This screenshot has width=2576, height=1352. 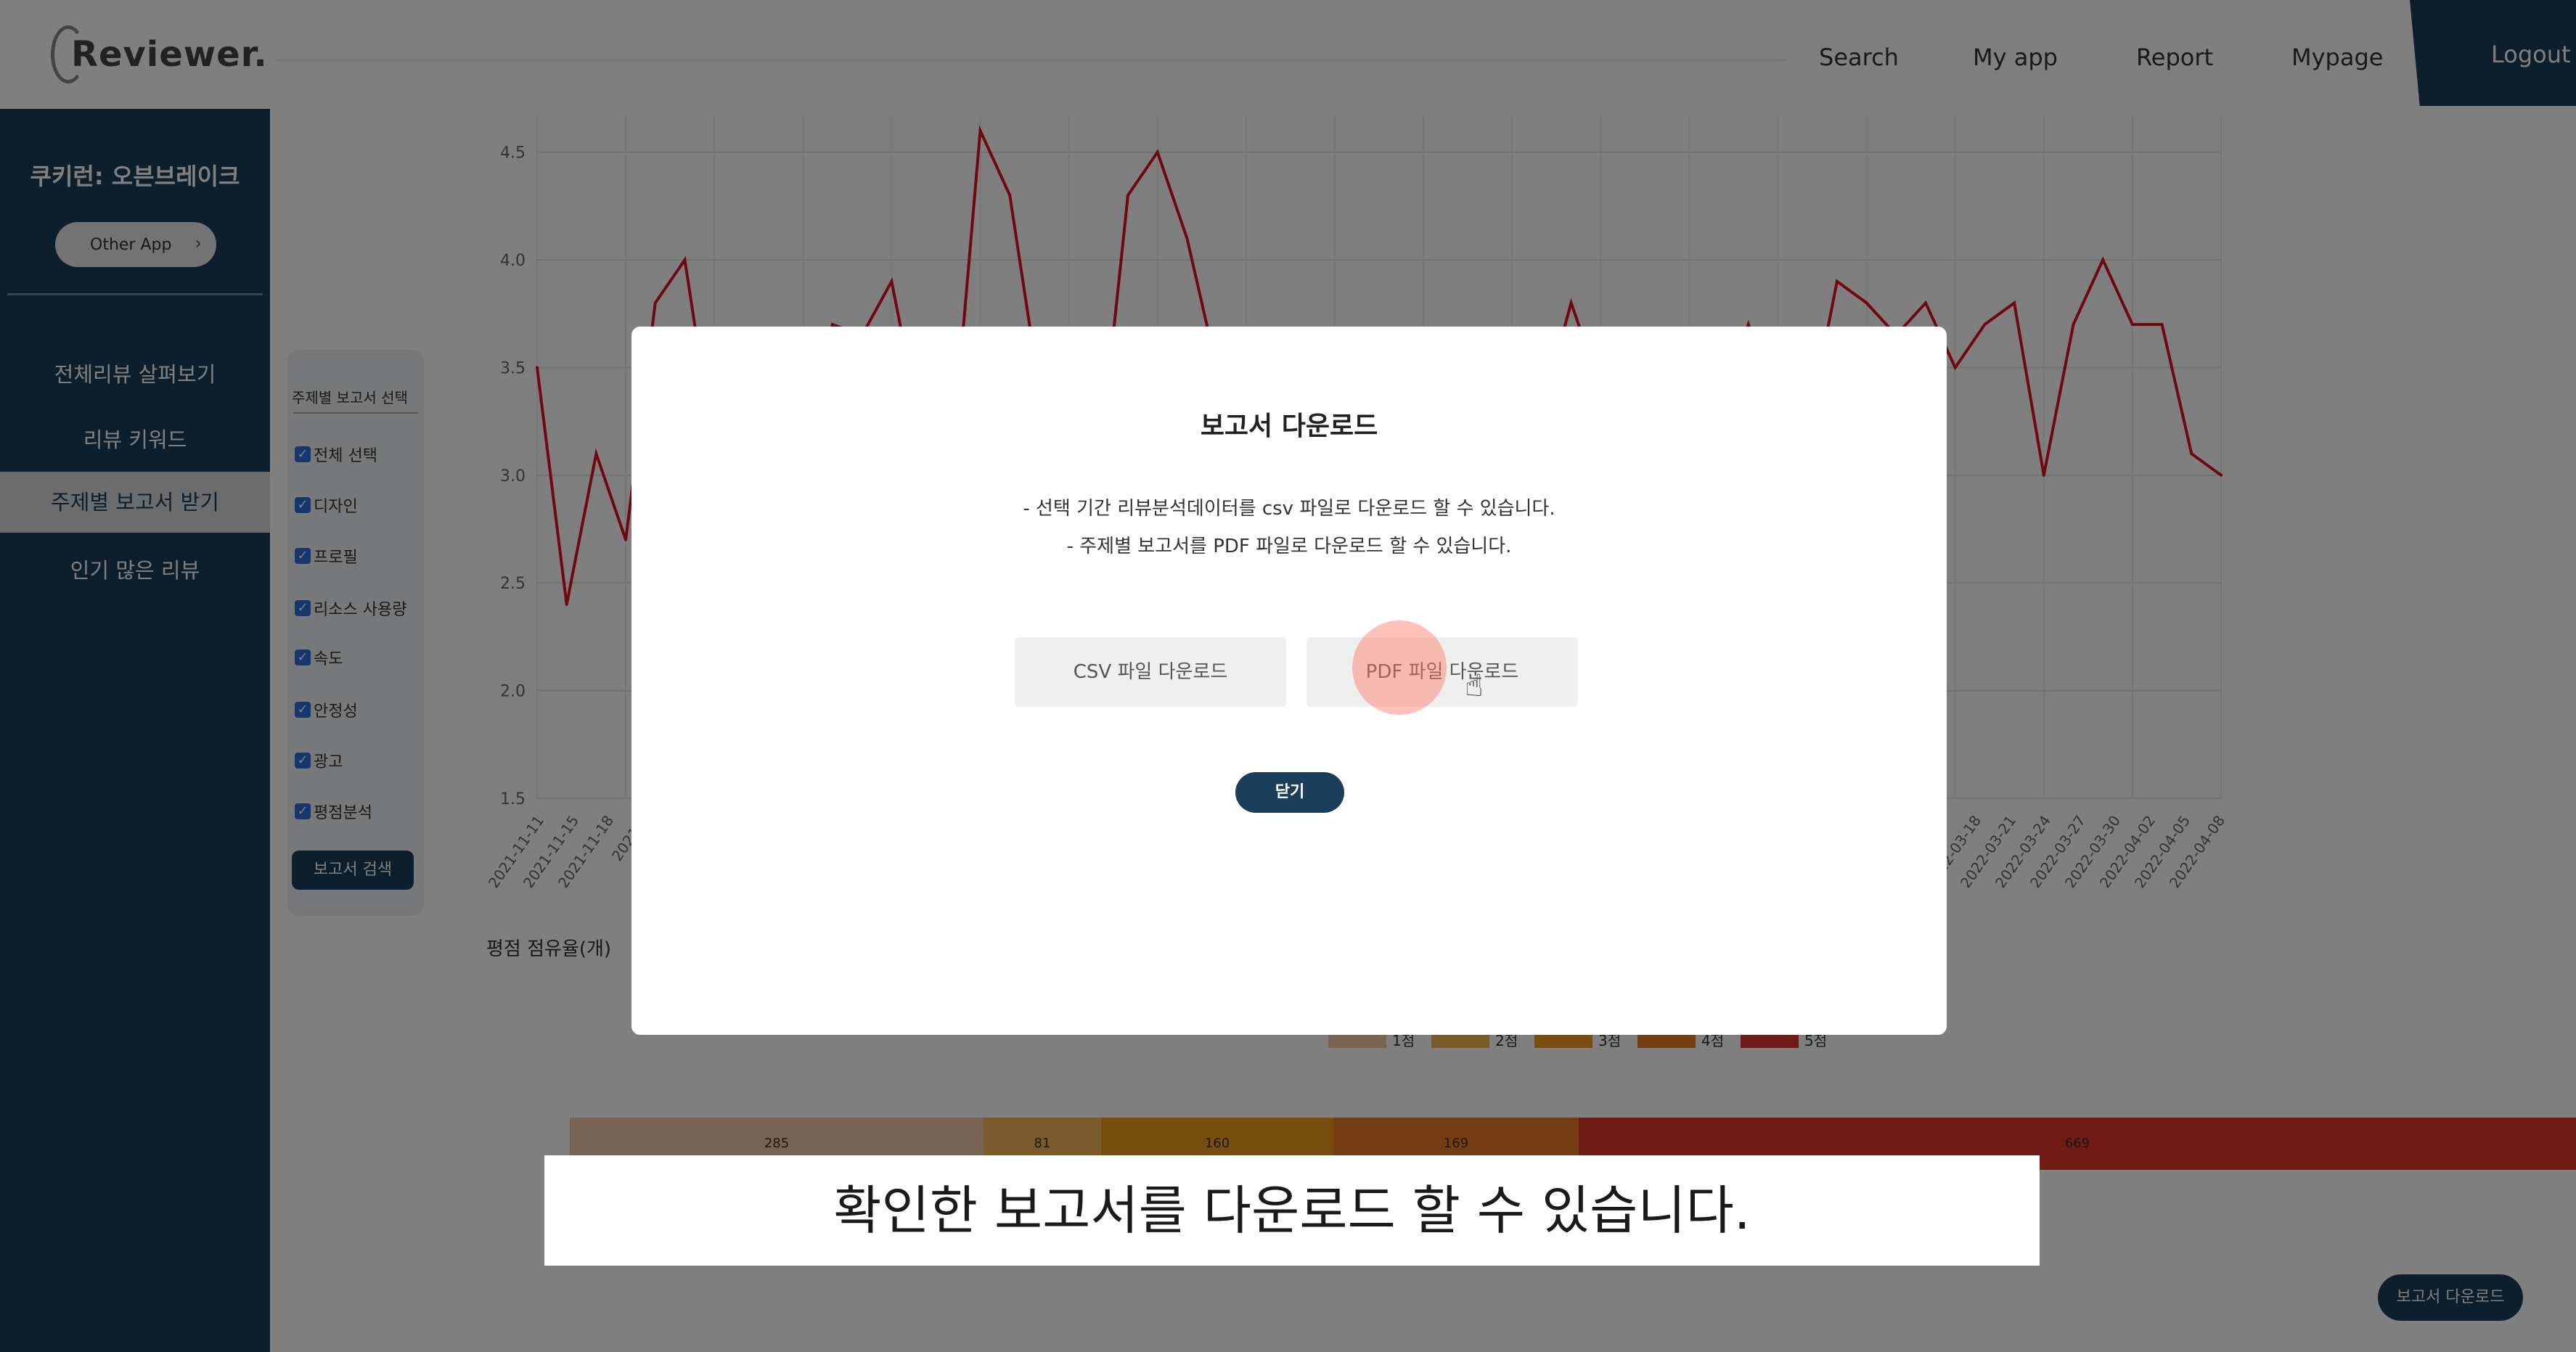 What do you see at coordinates (1289, 546) in the screenshot?
I see `modal-description-pdf: - 주제별 보고서를 PDF 파일로 다운로드 할 수 있습니다.` at bounding box center [1289, 546].